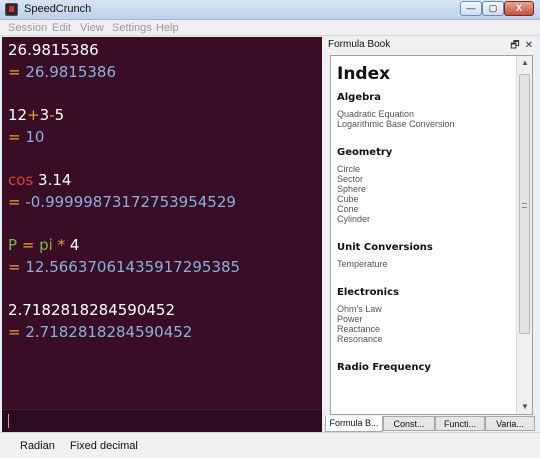 The width and height of the screenshot is (540, 458). Describe the element at coordinates (427, 329) in the screenshot. I see `formula-link: Reactance` at that location.